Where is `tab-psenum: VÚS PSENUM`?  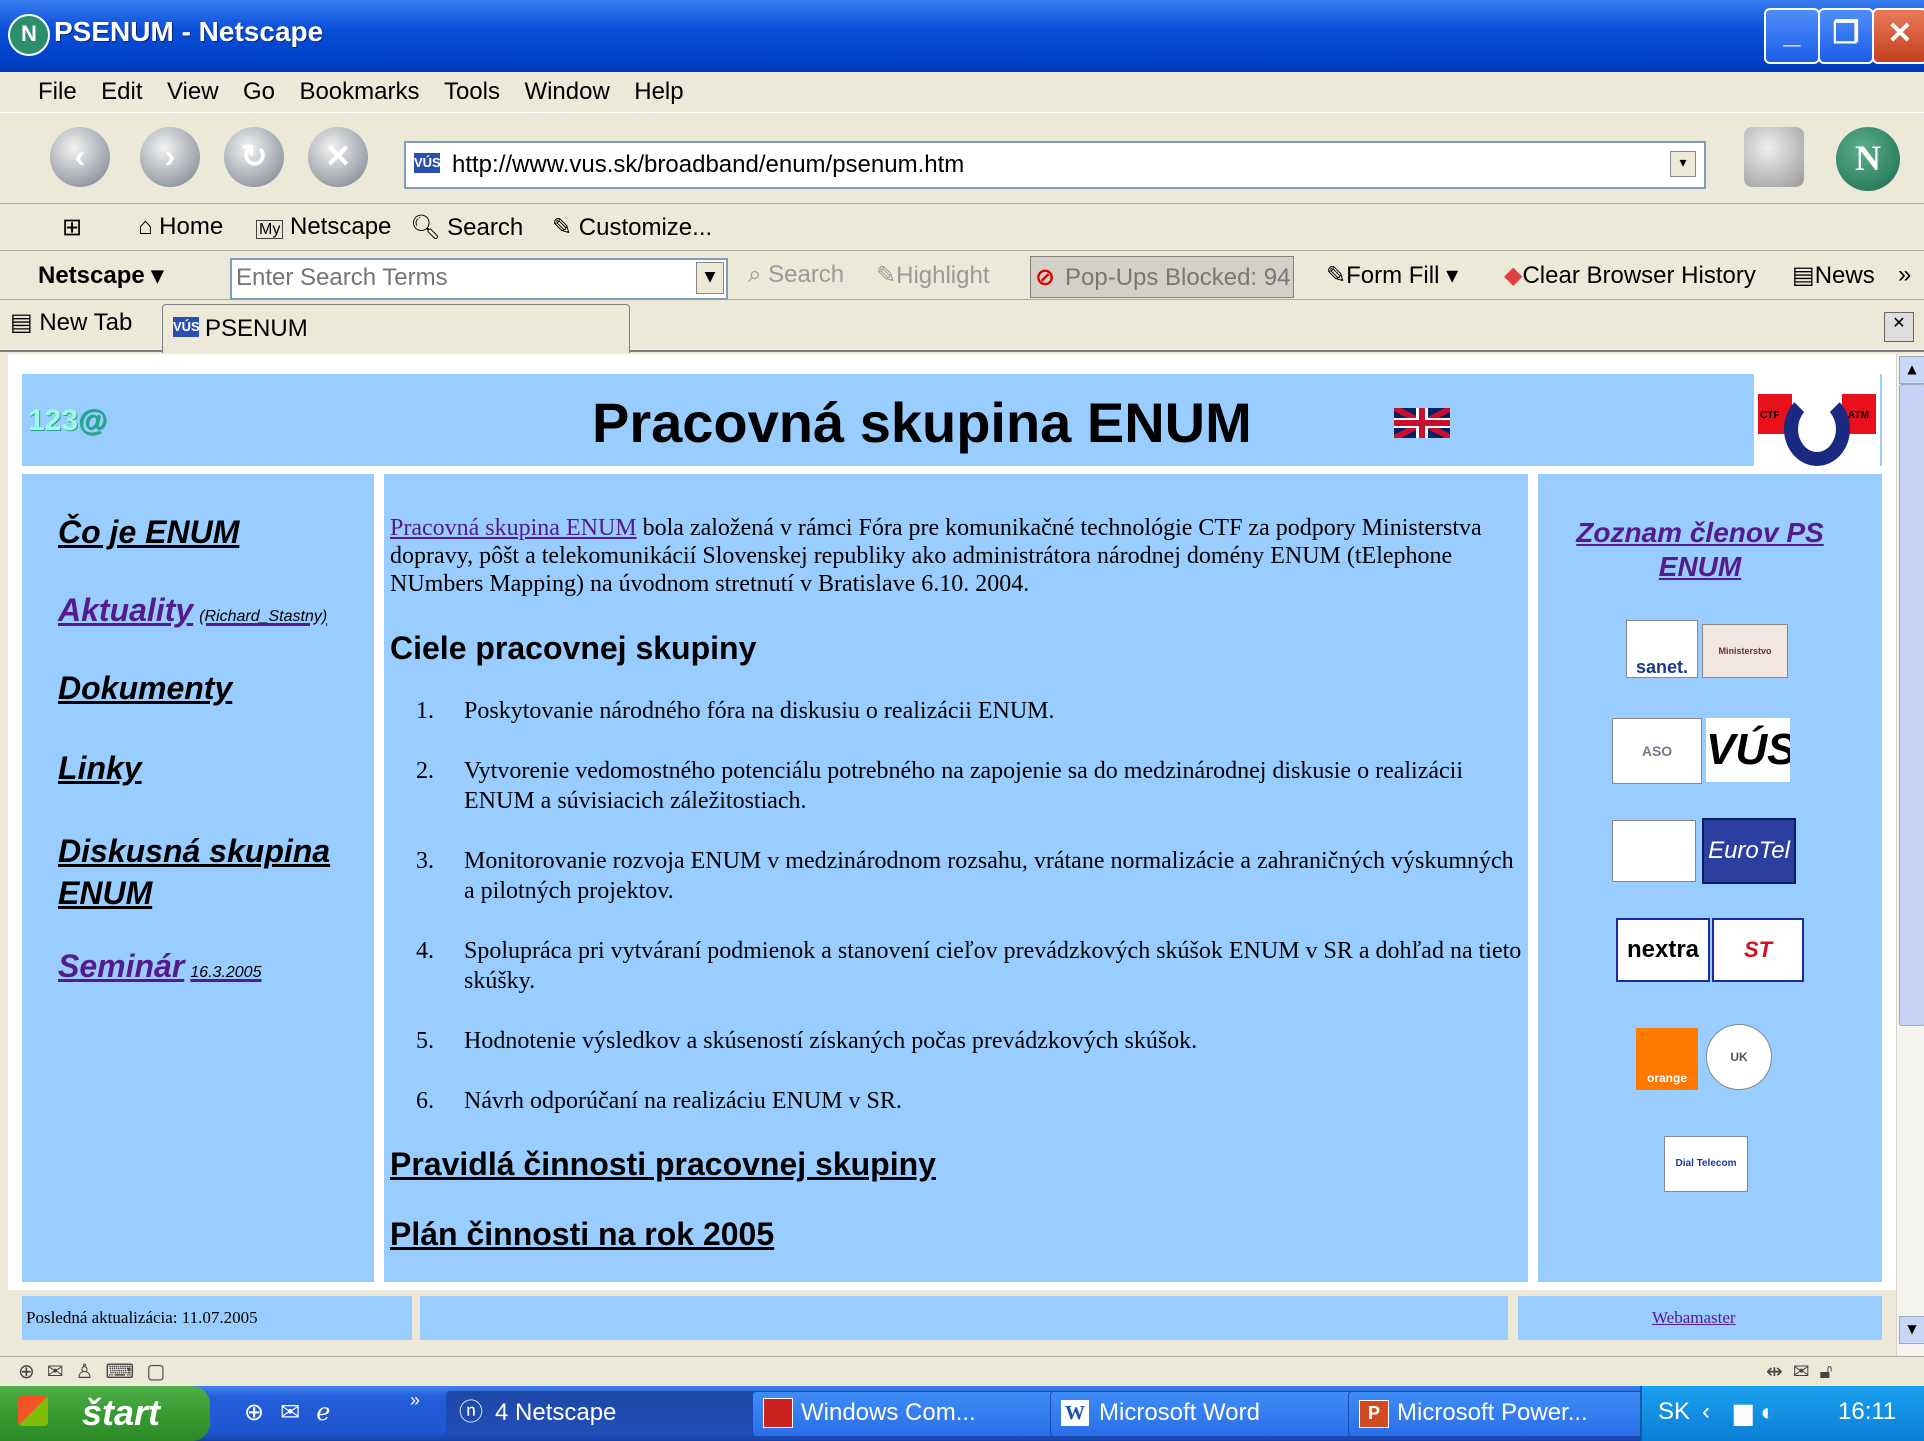 tab-psenum: VÚS PSENUM is located at coordinates (396, 328).